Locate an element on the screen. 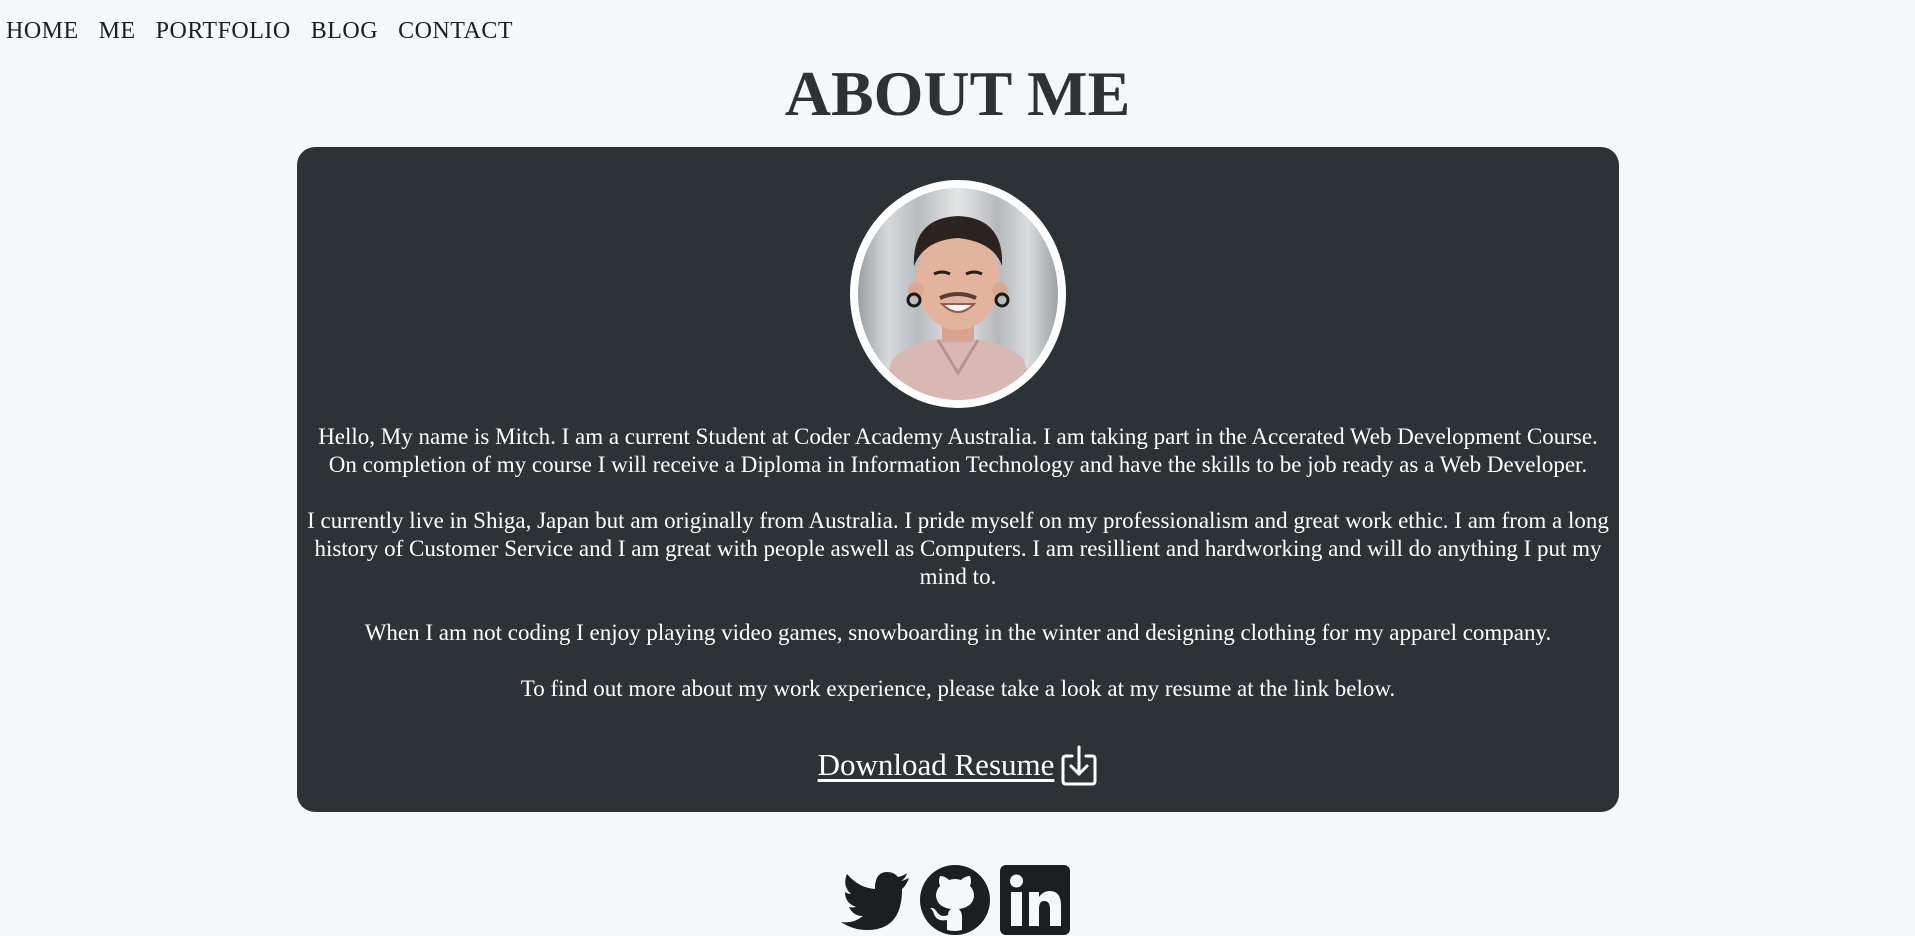 This screenshot has width=1915, height=936. avatar-frame is located at coordinates (958, 294).